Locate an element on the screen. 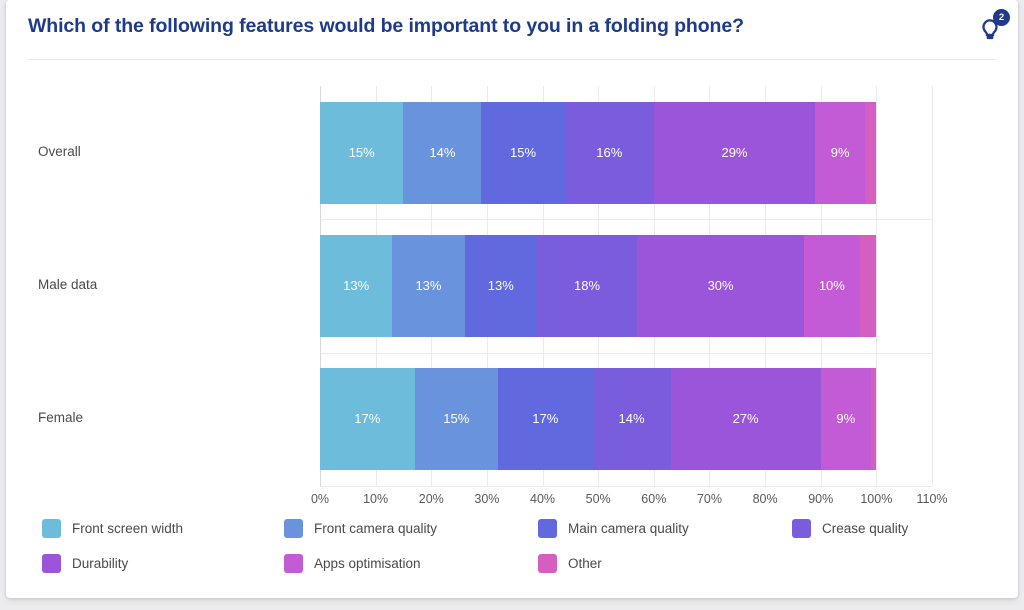 The width and height of the screenshot is (1024, 610). bar-row: 13% 13% 13% 18% 30% 10% is located at coordinates (626, 286).